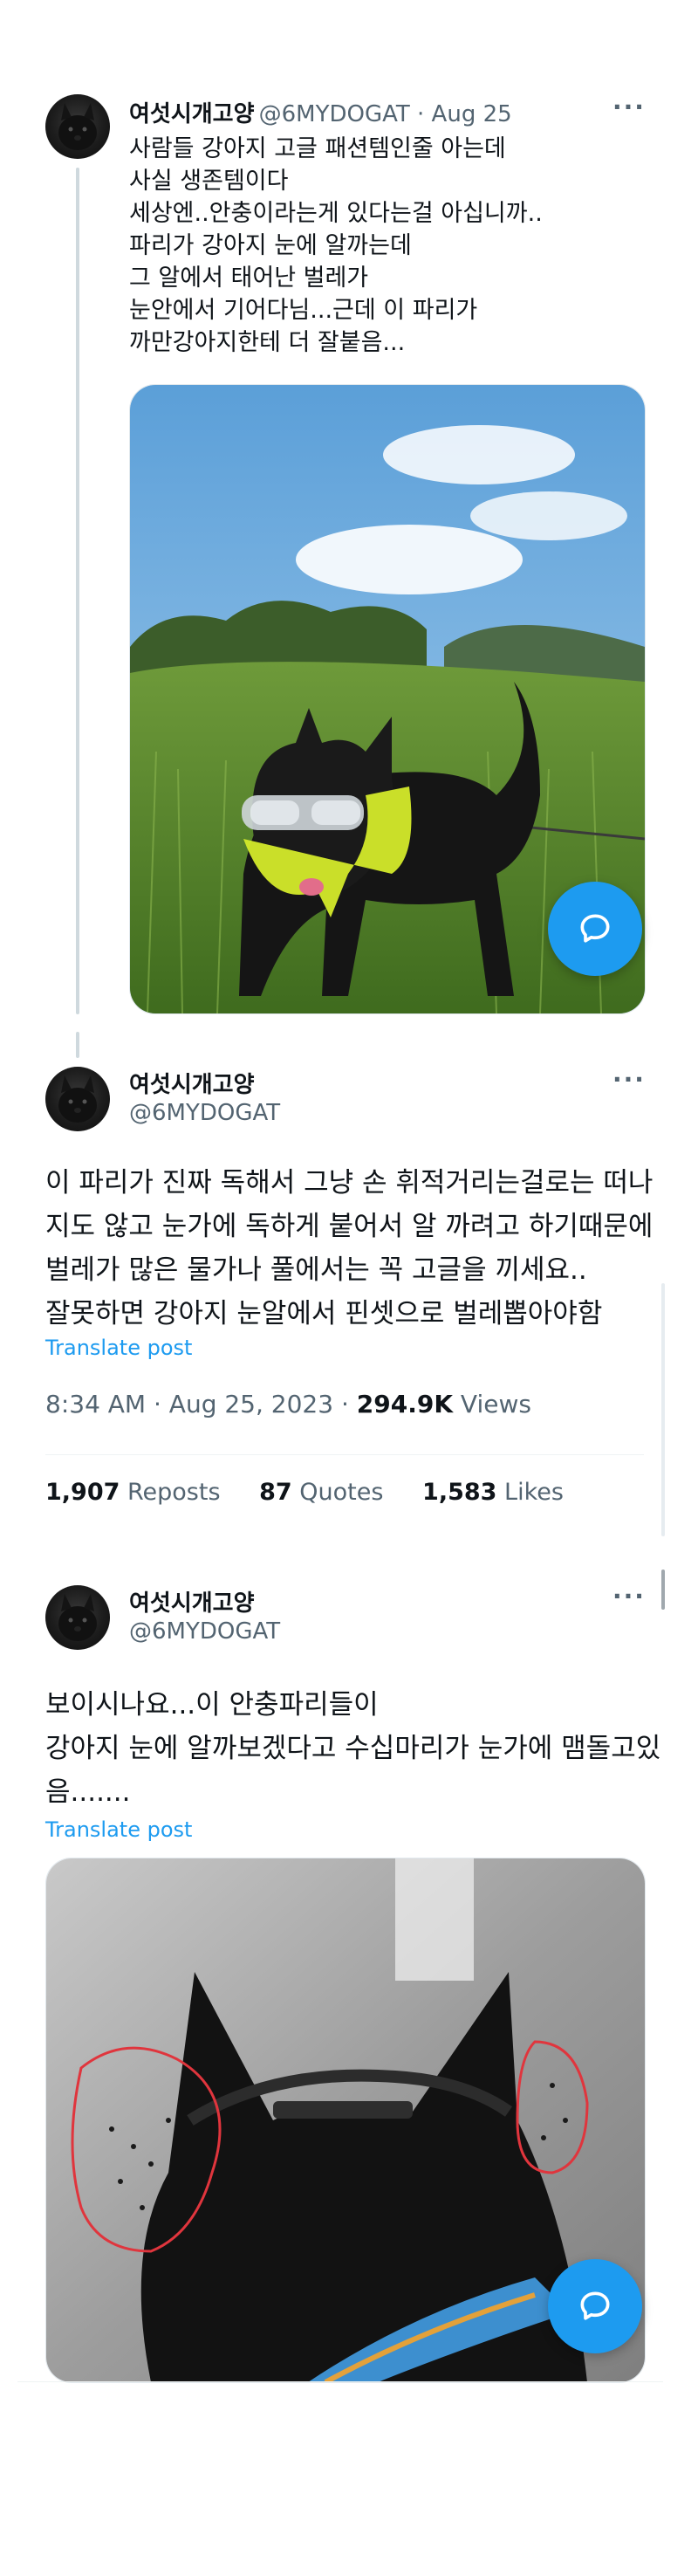 Image resolution: width=698 pixels, height=2576 pixels. What do you see at coordinates (492, 1404) in the screenshot?
I see `views-label: Views` at bounding box center [492, 1404].